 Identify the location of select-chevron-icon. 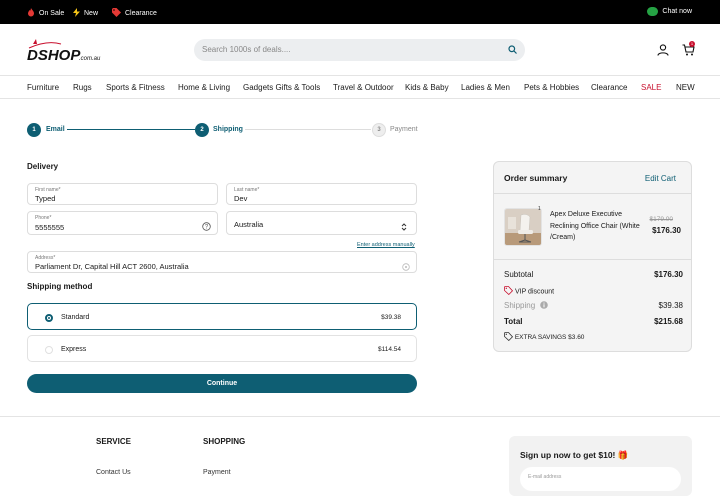
(404, 228).